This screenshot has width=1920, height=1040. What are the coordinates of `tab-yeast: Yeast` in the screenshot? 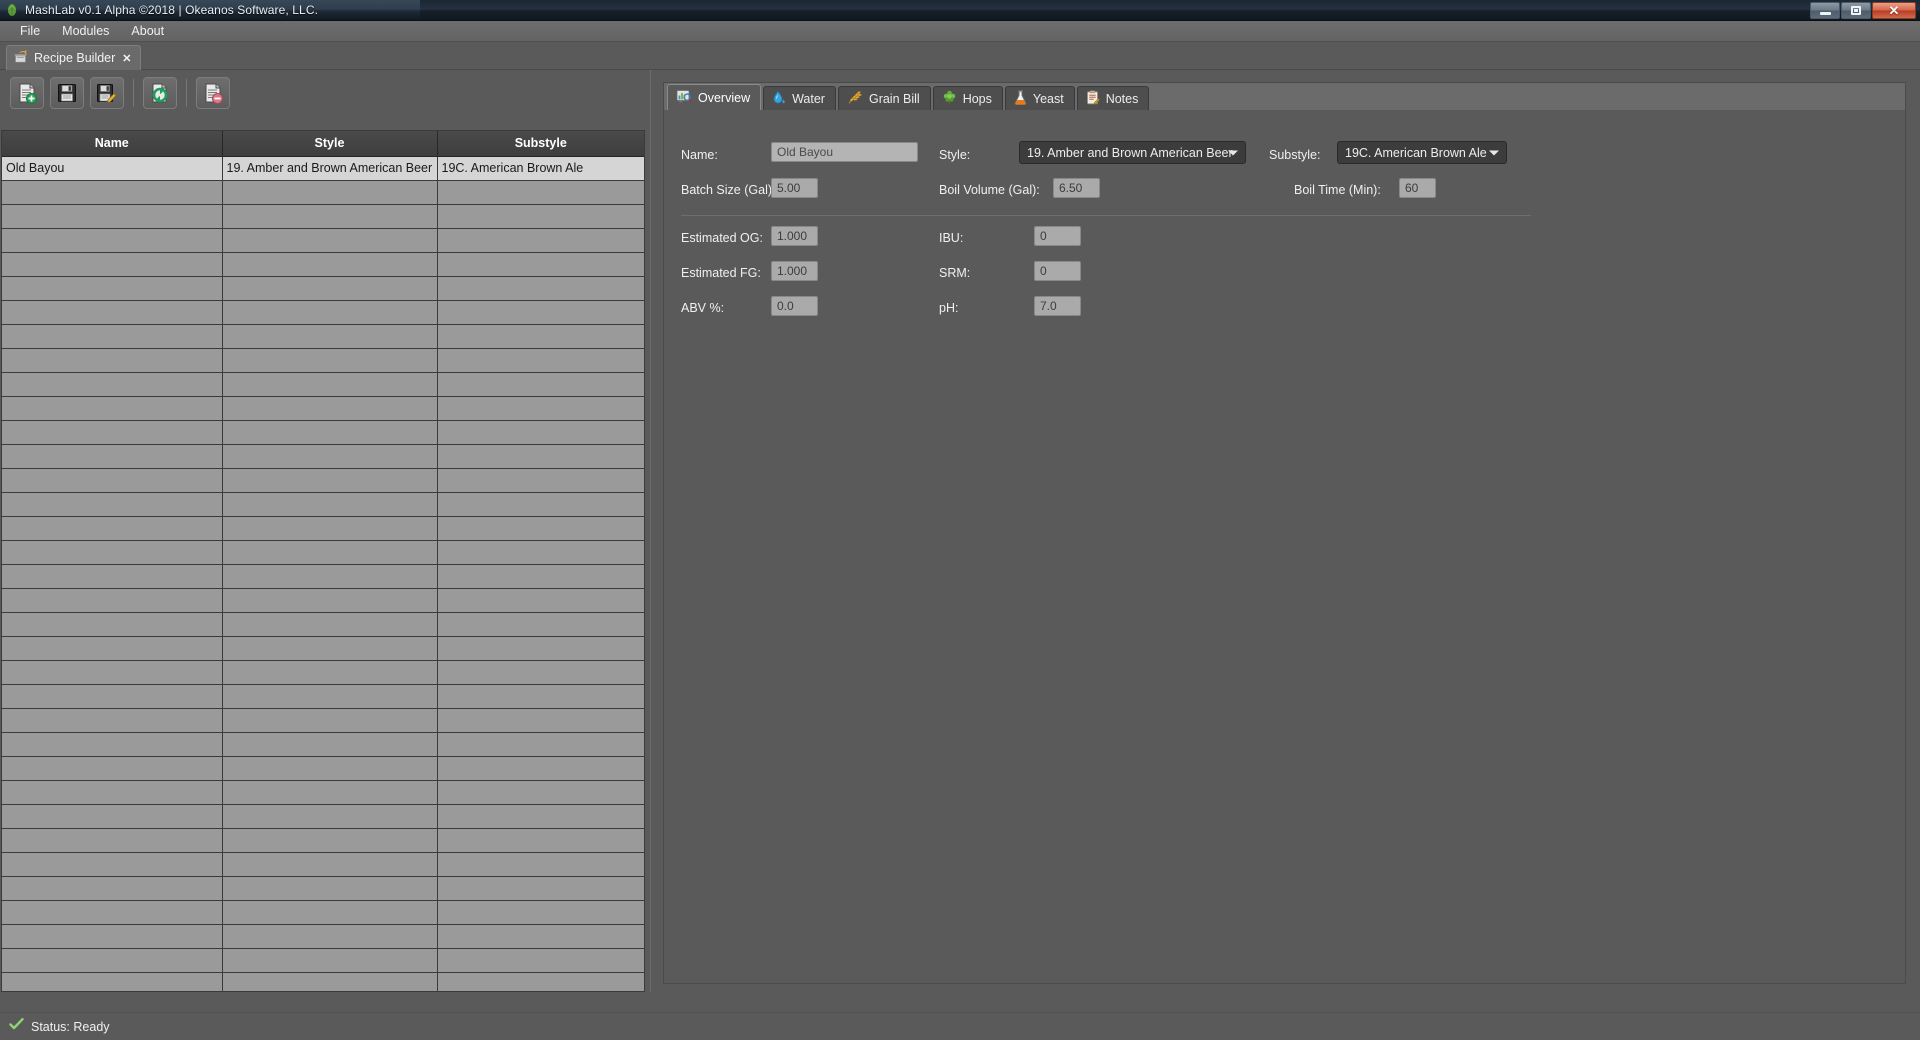 It's located at (1039, 98).